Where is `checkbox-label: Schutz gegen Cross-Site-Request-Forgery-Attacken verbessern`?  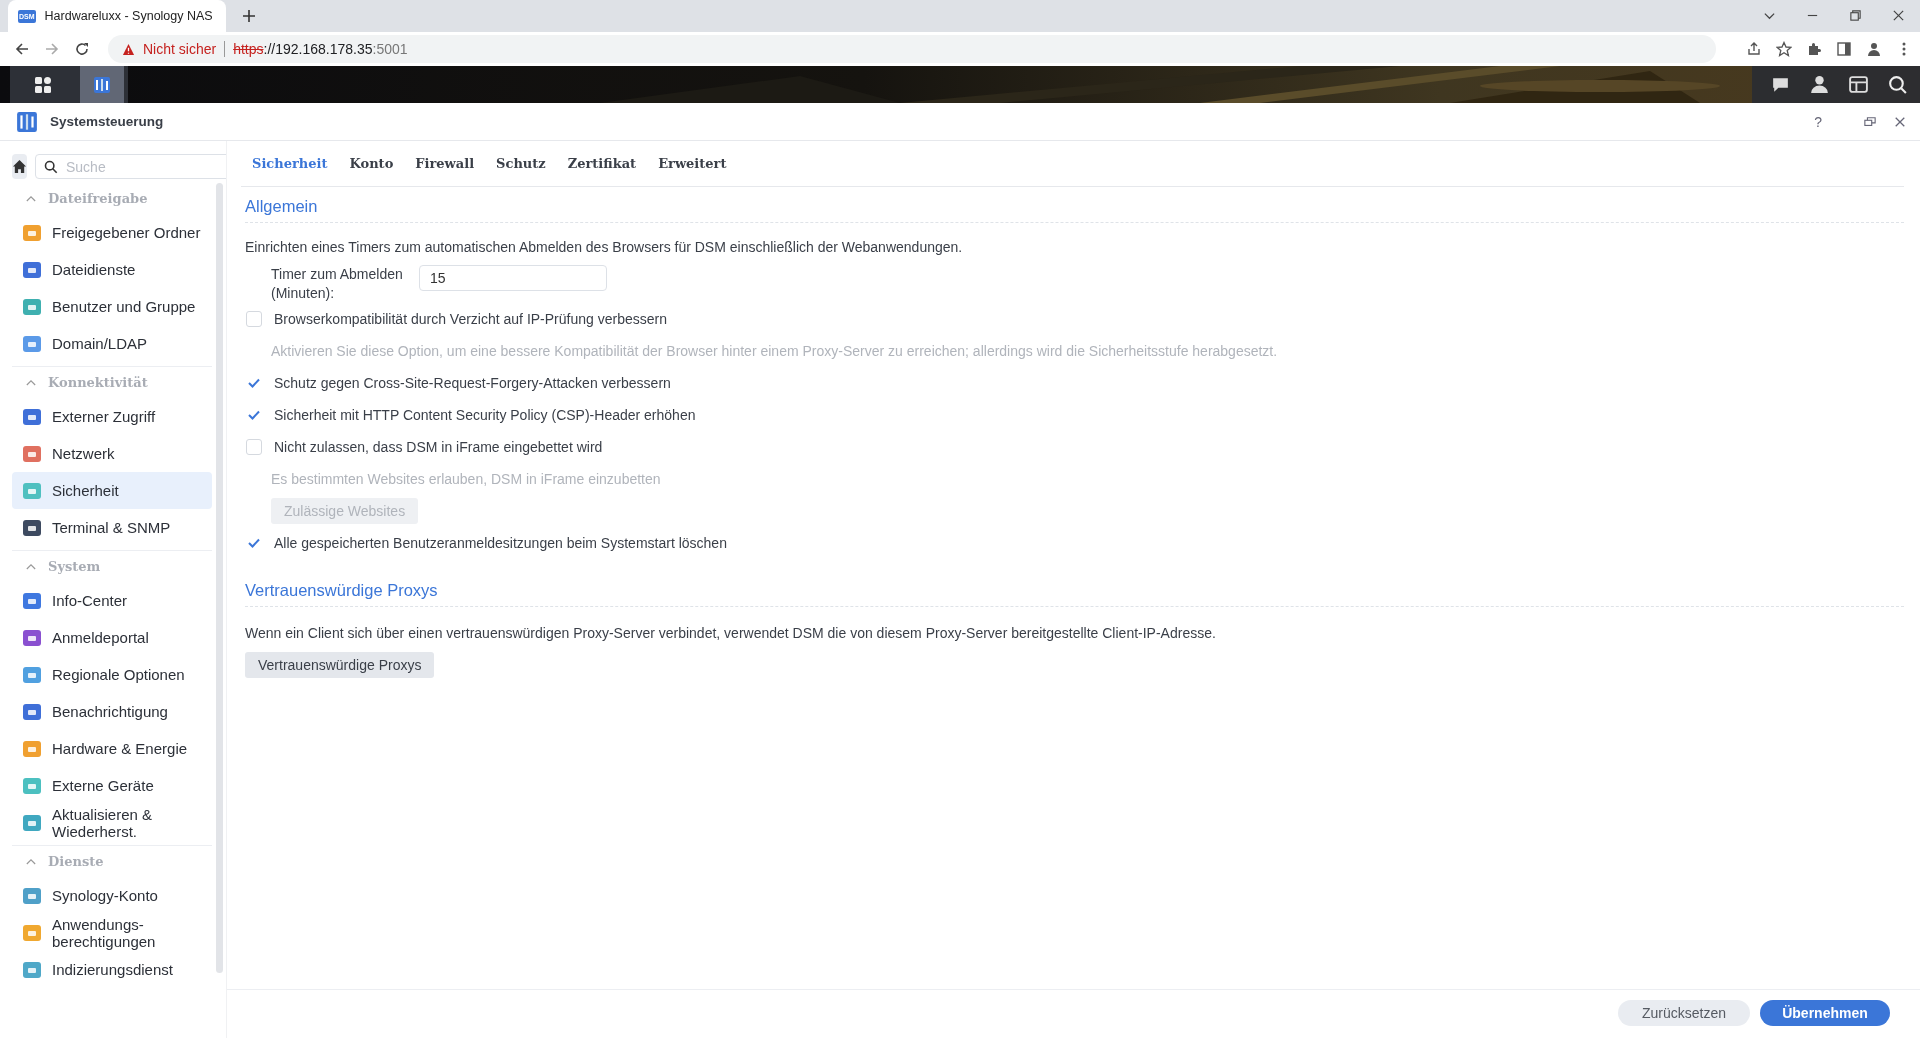 checkbox-label: Schutz gegen Cross-Site-Request-Forgery-Attacken verbessern is located at coordinates (472, 383).